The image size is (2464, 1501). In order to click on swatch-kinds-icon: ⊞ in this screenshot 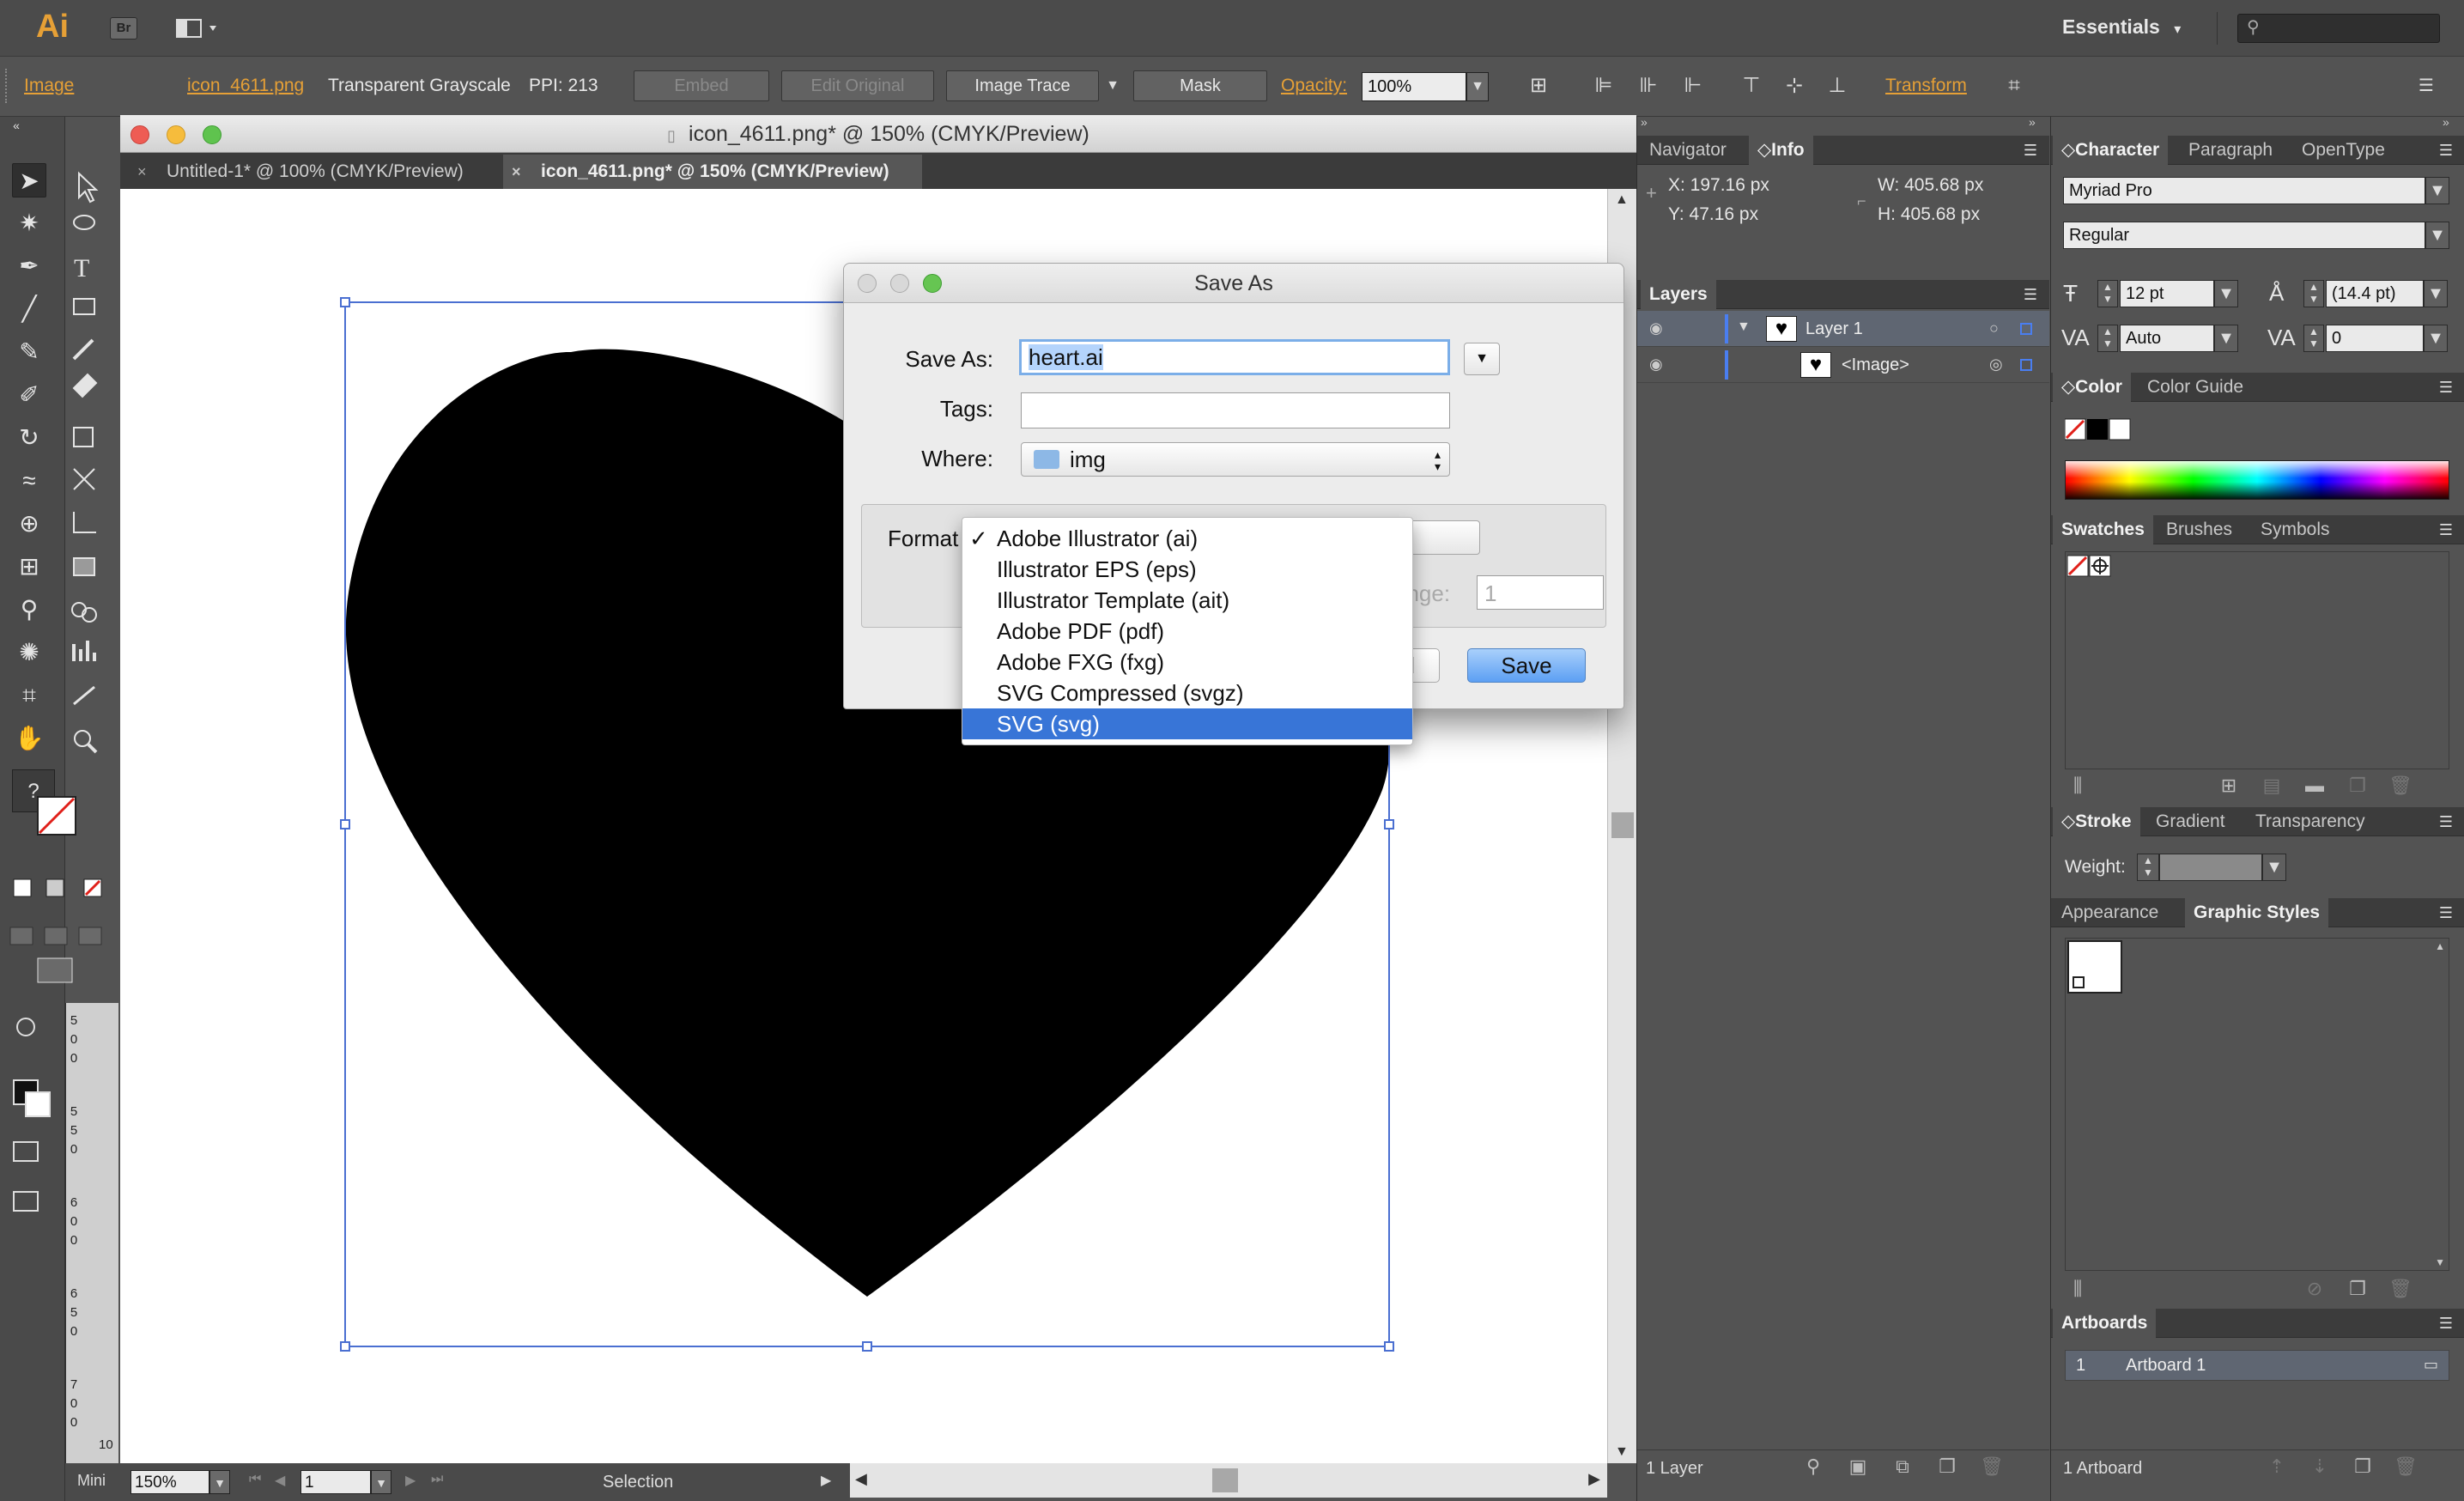, I will do `click(2228, 786)`.